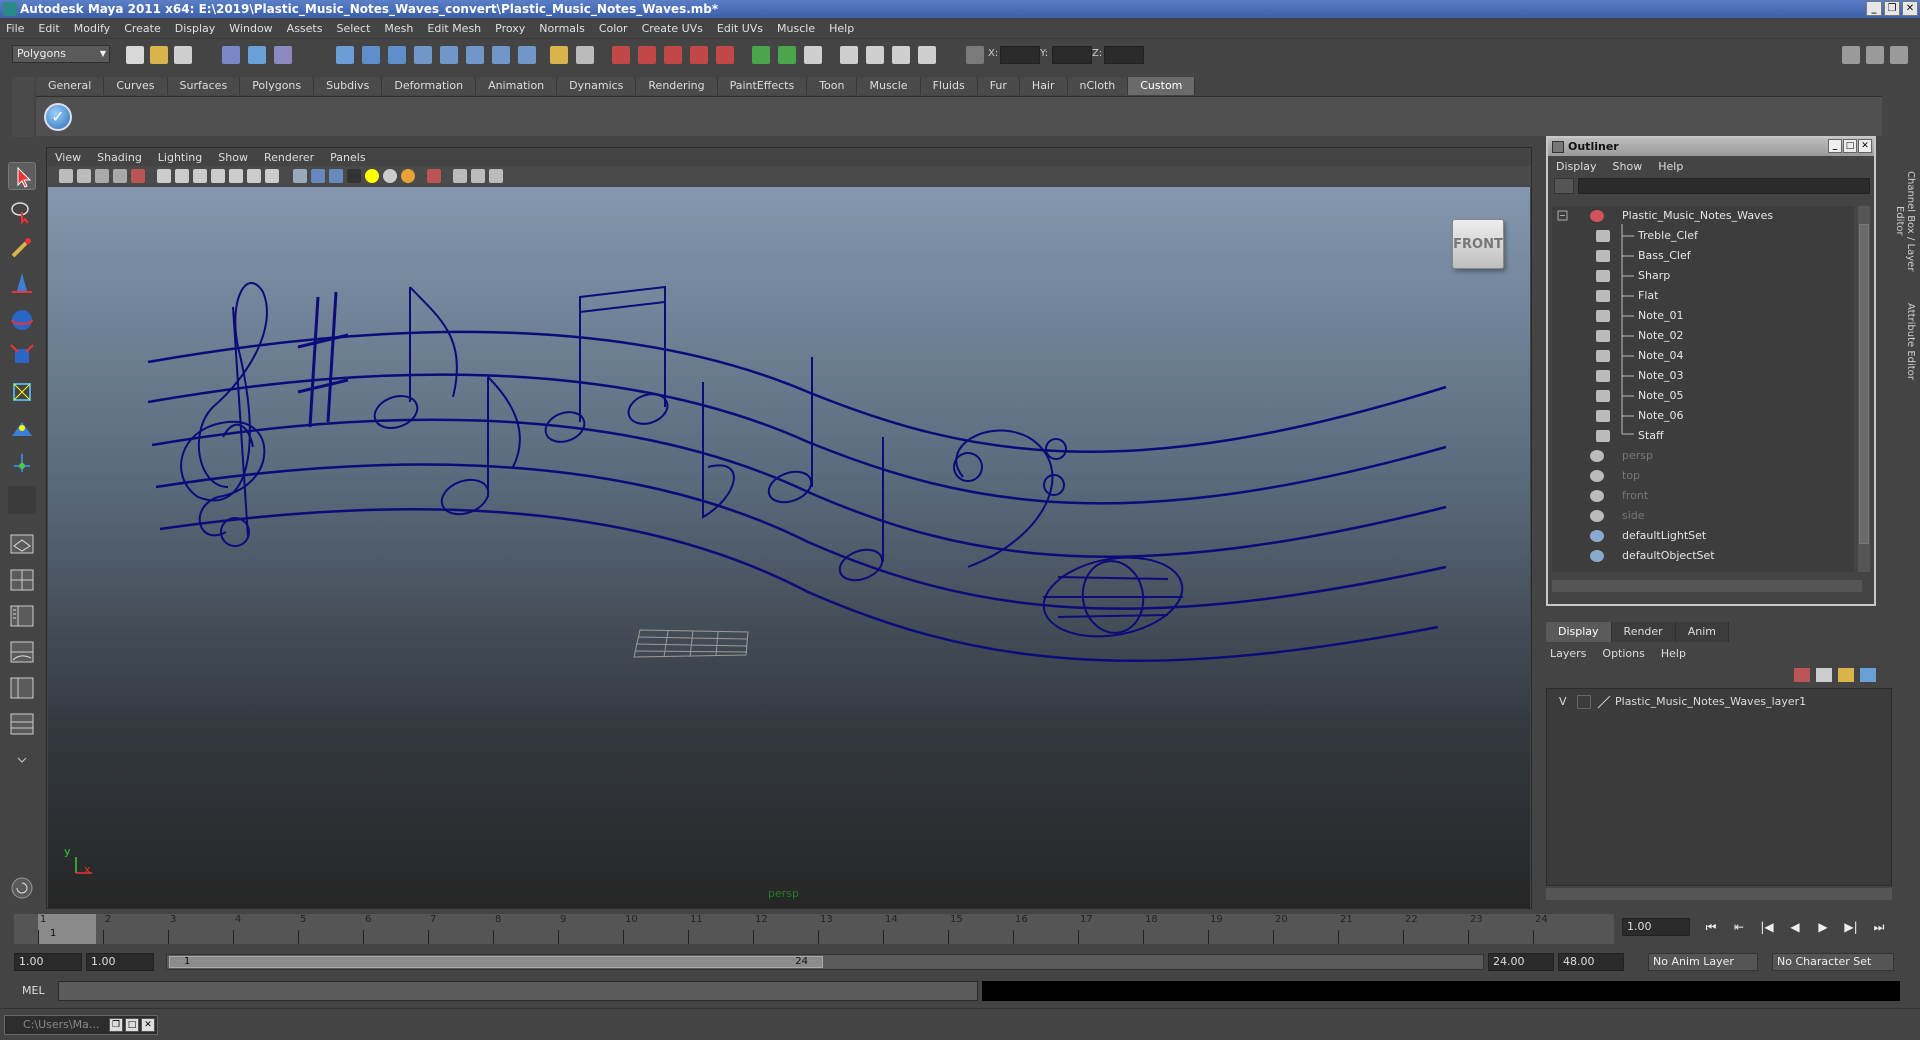  I want to click on outliner-item: Bass_Clef, so click(1703, 256).